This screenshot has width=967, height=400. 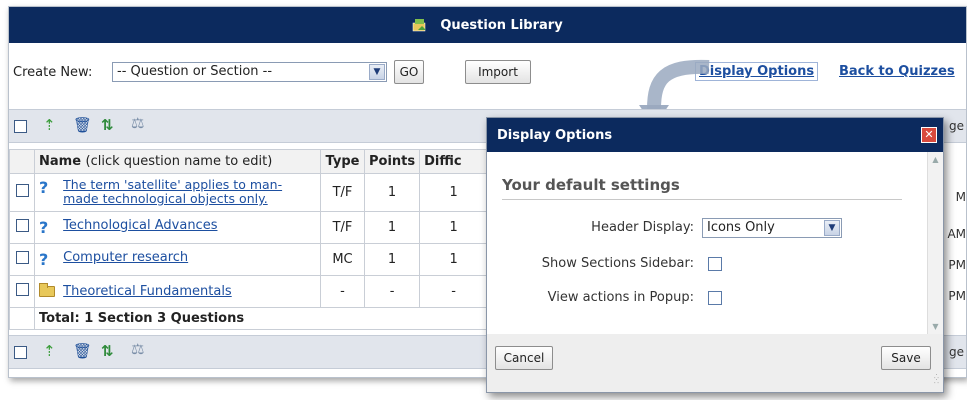 I want to click on total-text: Total: 1 Section 3 Questions, so click(x=261, y=318).